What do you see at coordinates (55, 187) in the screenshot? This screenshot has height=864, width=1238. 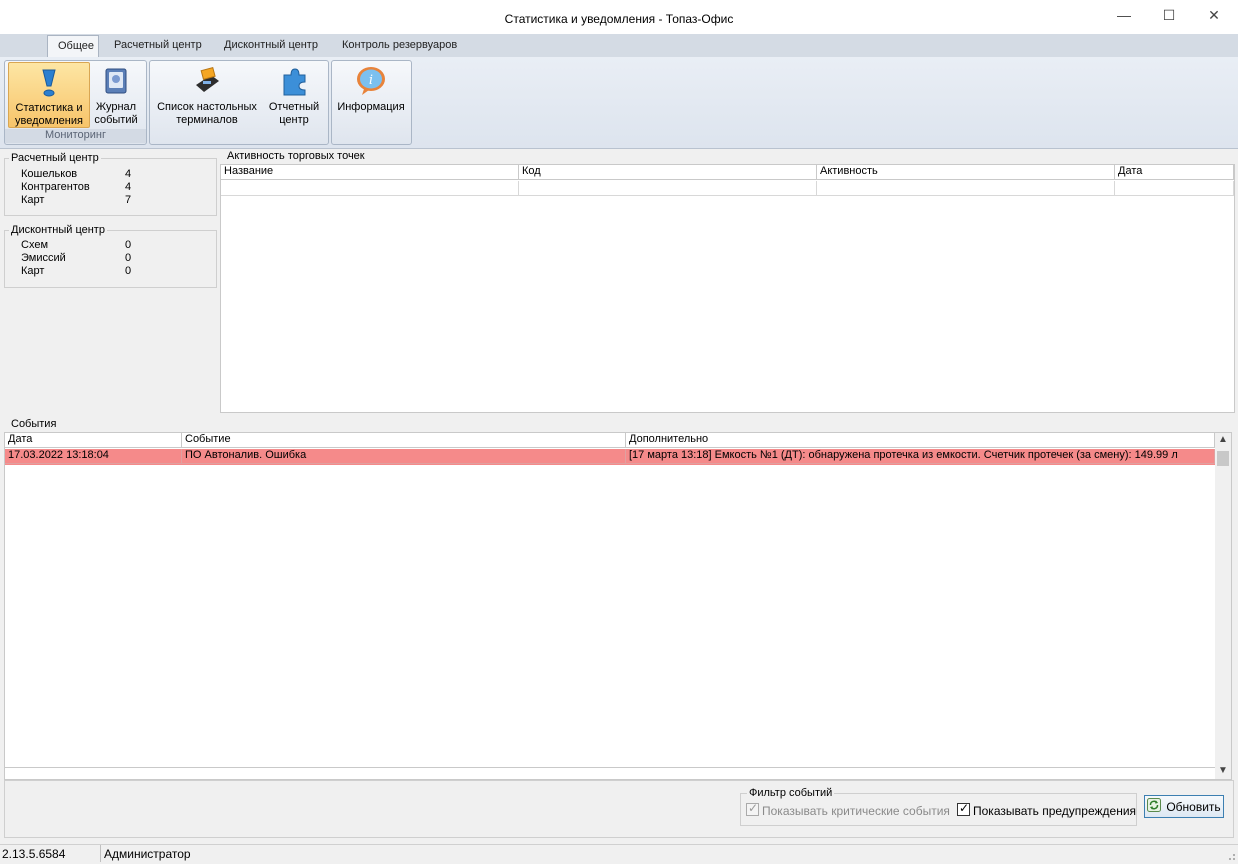 I see `contractors-label: Контрагентов` at bounding box center [55, 187].